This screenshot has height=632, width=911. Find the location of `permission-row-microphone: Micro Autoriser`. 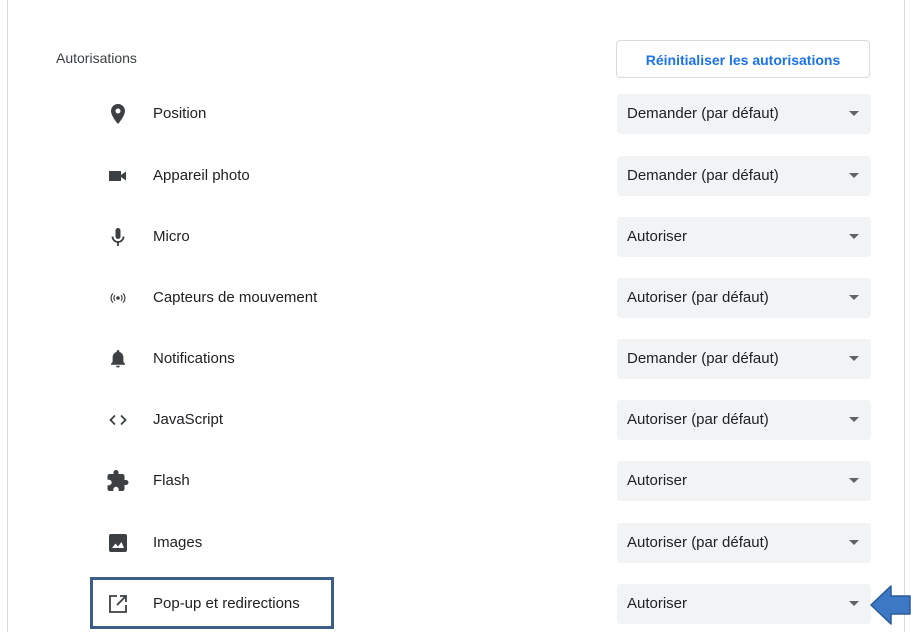

permission-row-microphone: Micro Autoriser is located at coordinates (464, 237).